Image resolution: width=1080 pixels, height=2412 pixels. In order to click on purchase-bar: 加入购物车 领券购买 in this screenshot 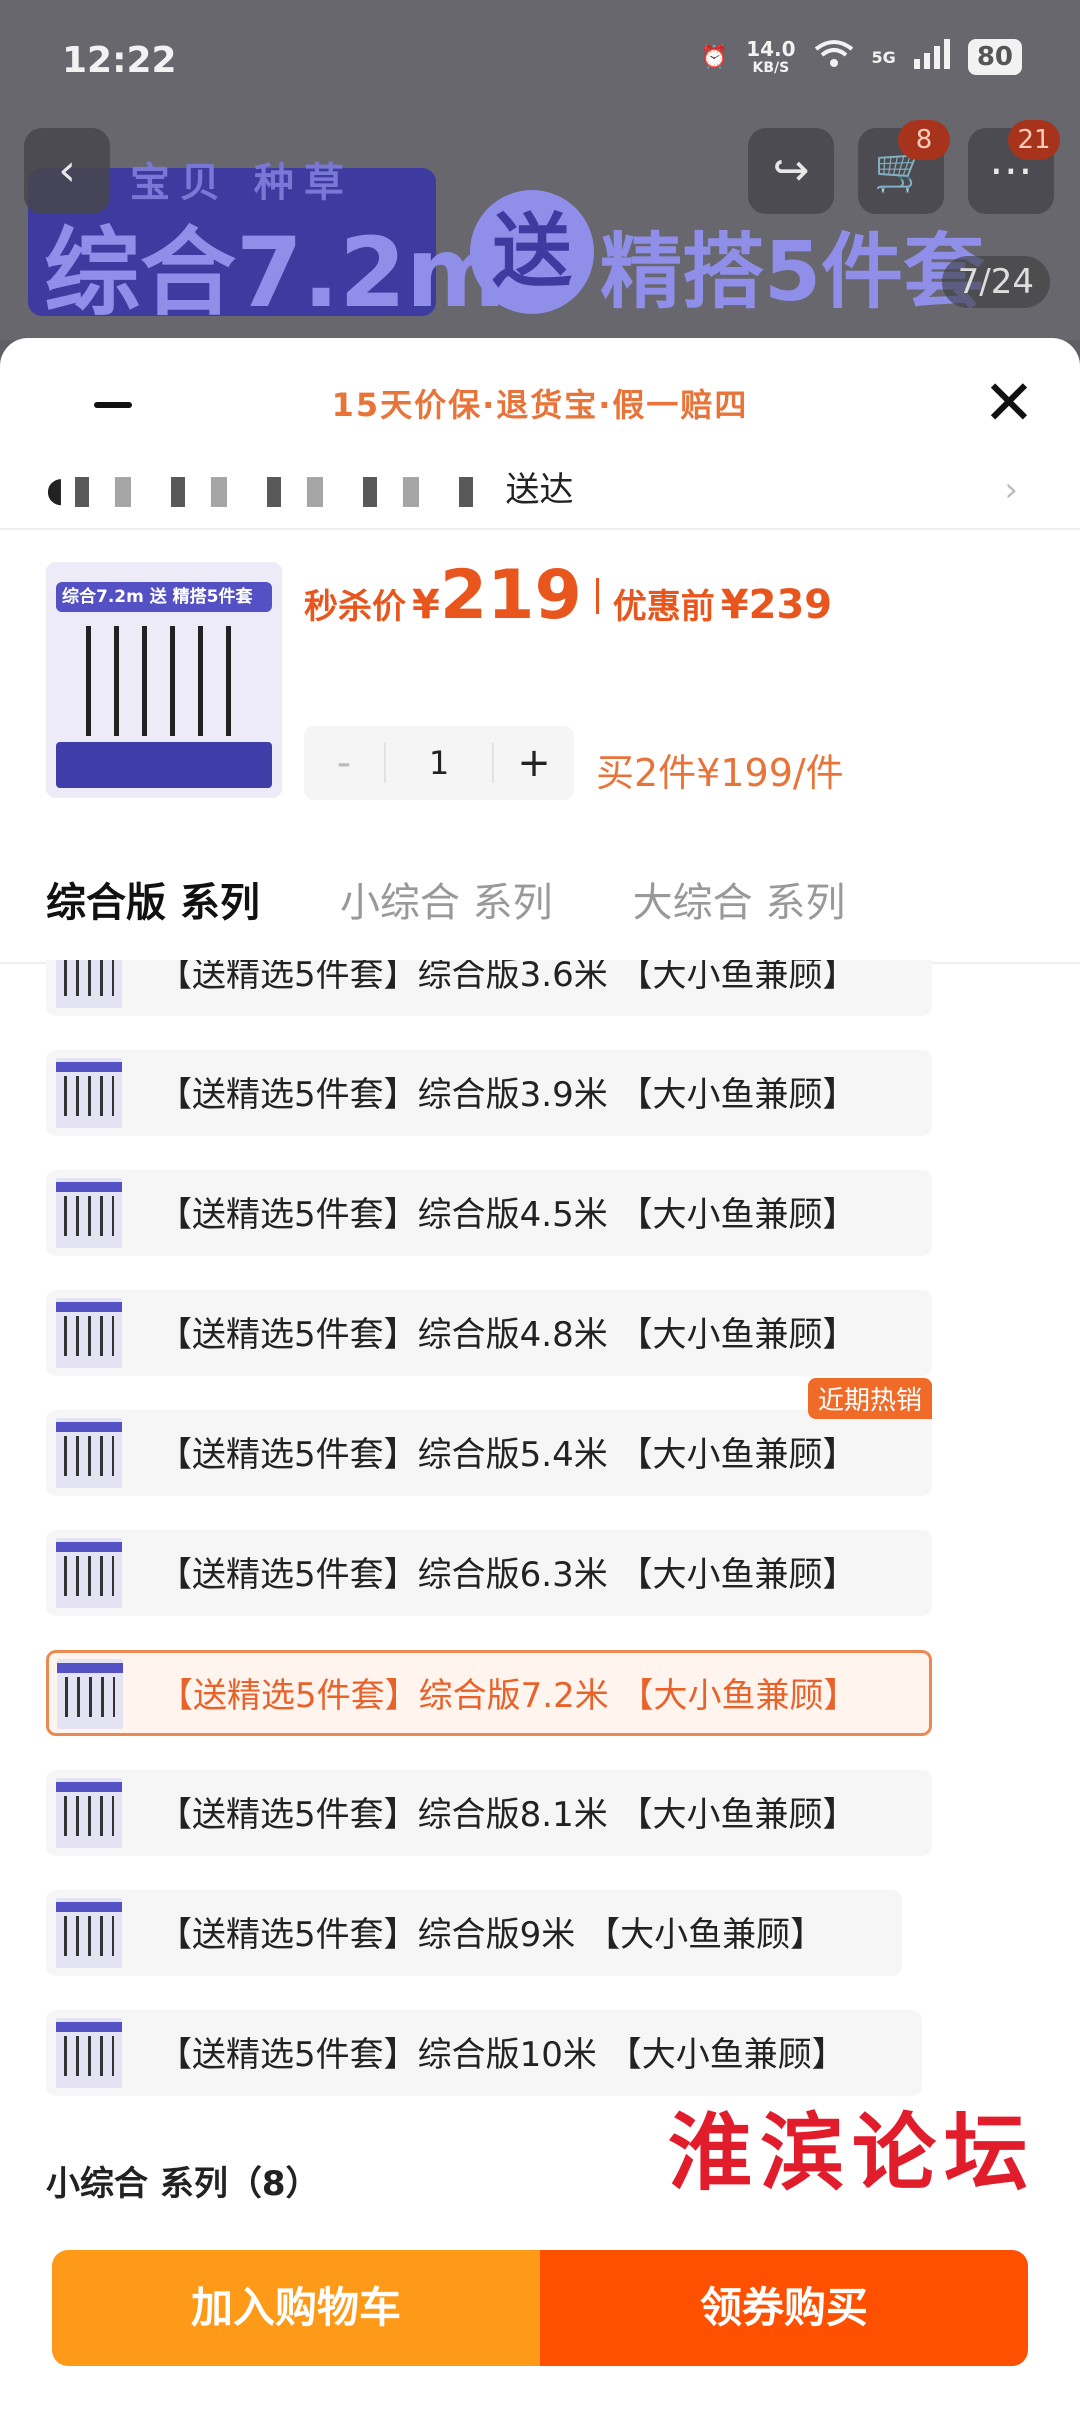, I will do `click(540, 2308)`.